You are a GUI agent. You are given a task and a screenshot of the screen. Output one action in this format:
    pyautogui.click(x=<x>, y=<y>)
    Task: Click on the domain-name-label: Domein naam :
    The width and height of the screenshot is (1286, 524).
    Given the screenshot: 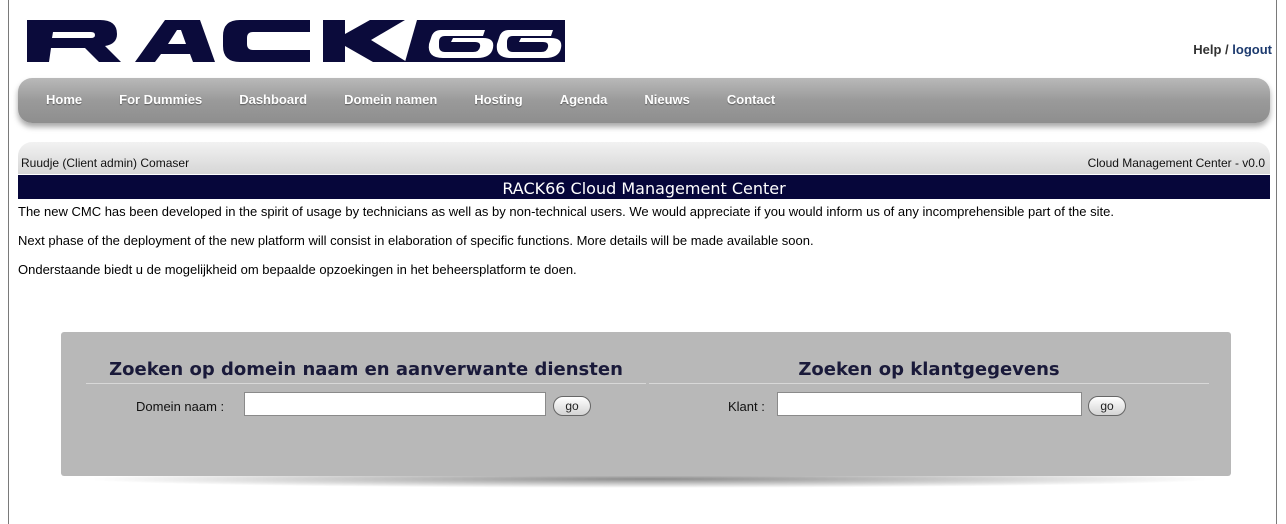 What is the action you would take?
    pyautogui.click(x=180, y=406)
    